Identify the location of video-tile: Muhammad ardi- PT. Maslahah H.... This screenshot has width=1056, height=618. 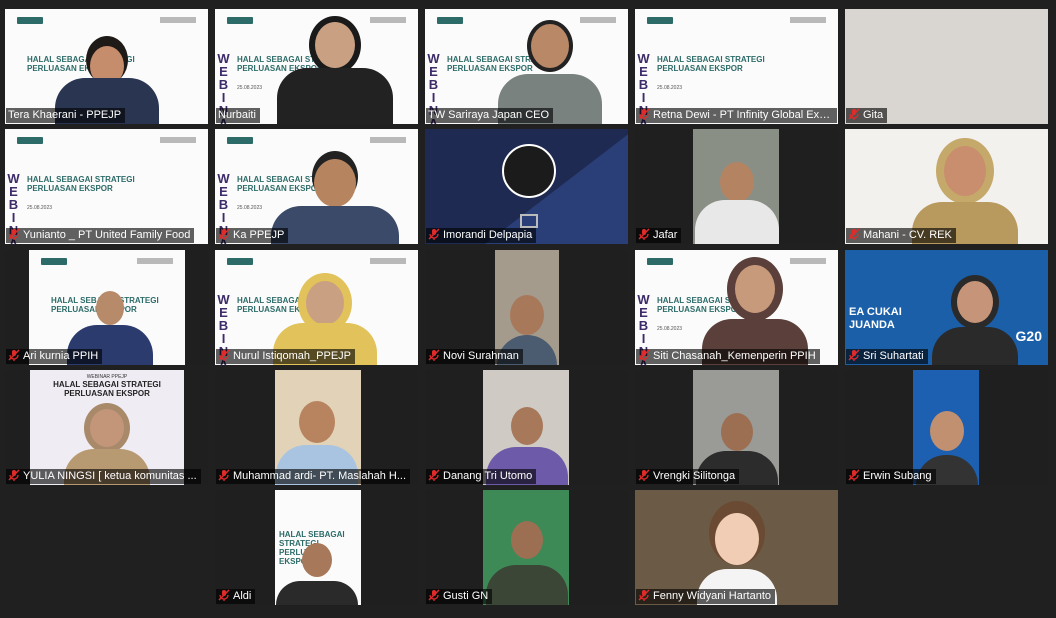
(316, 427).